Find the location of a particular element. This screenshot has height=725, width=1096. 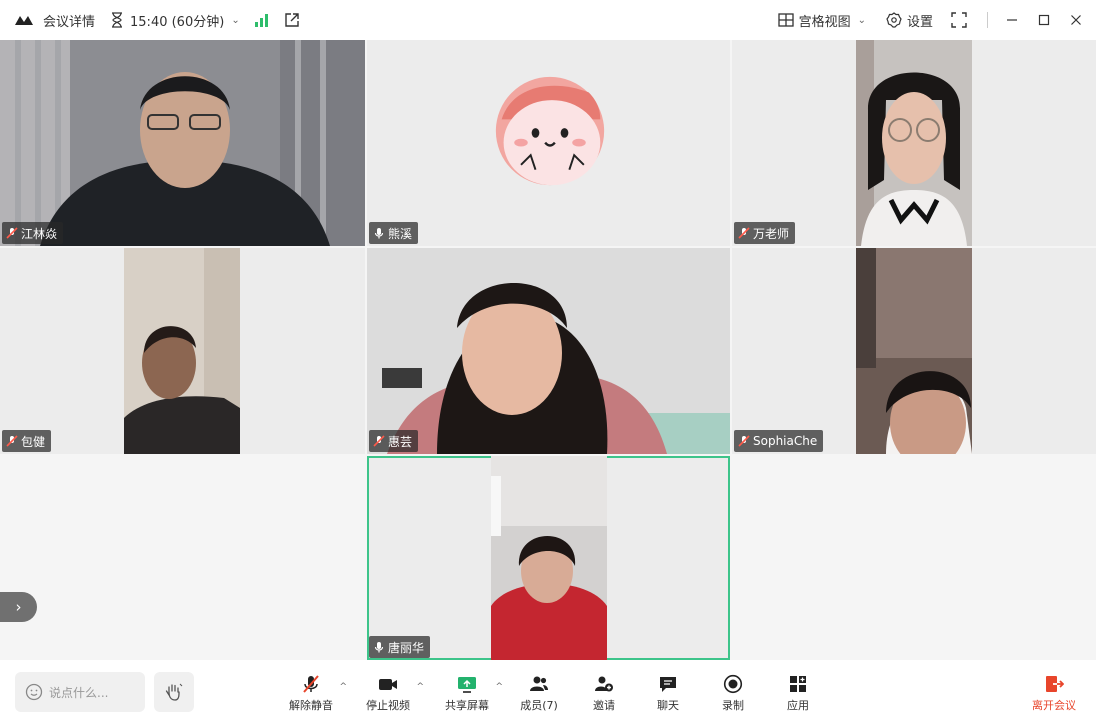

video-tile: 江林焱 is located at coordinates (182, 143).